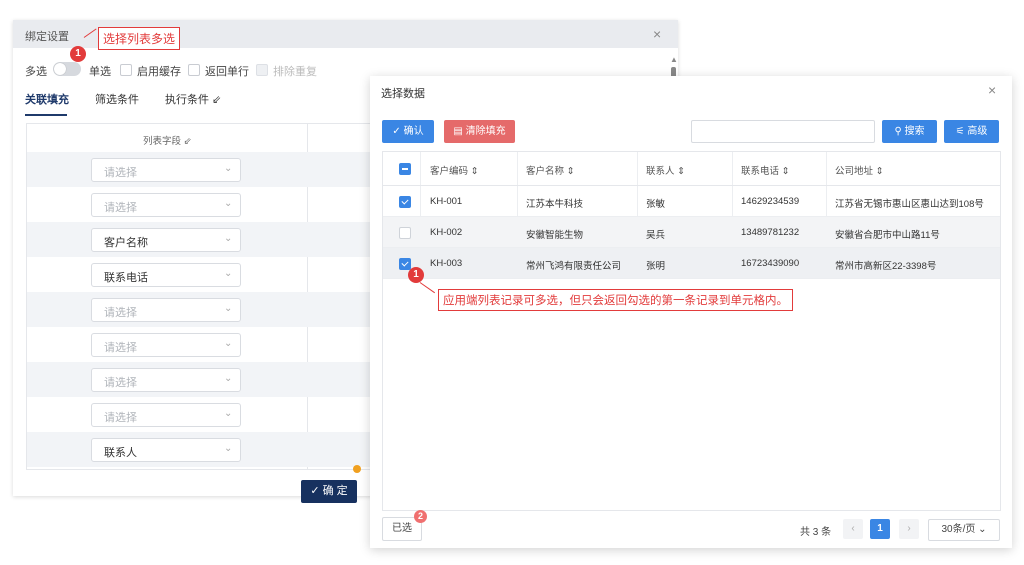 The width and height of the screenshot is (1024, 565). I want to click on active-tab-indicator, so click(46, 115).